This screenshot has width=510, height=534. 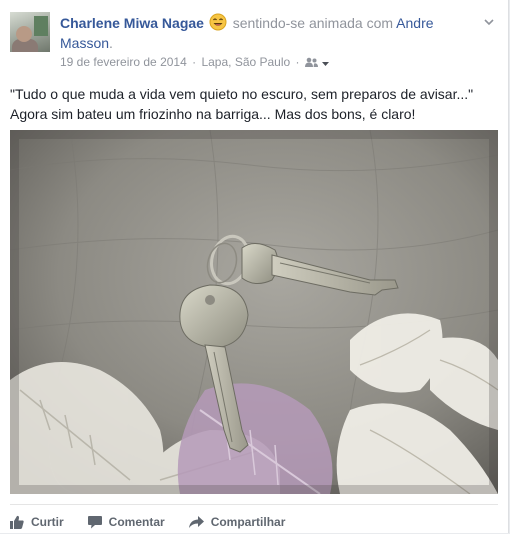 I want to click on avatar-head, so click(x=24, y=34).